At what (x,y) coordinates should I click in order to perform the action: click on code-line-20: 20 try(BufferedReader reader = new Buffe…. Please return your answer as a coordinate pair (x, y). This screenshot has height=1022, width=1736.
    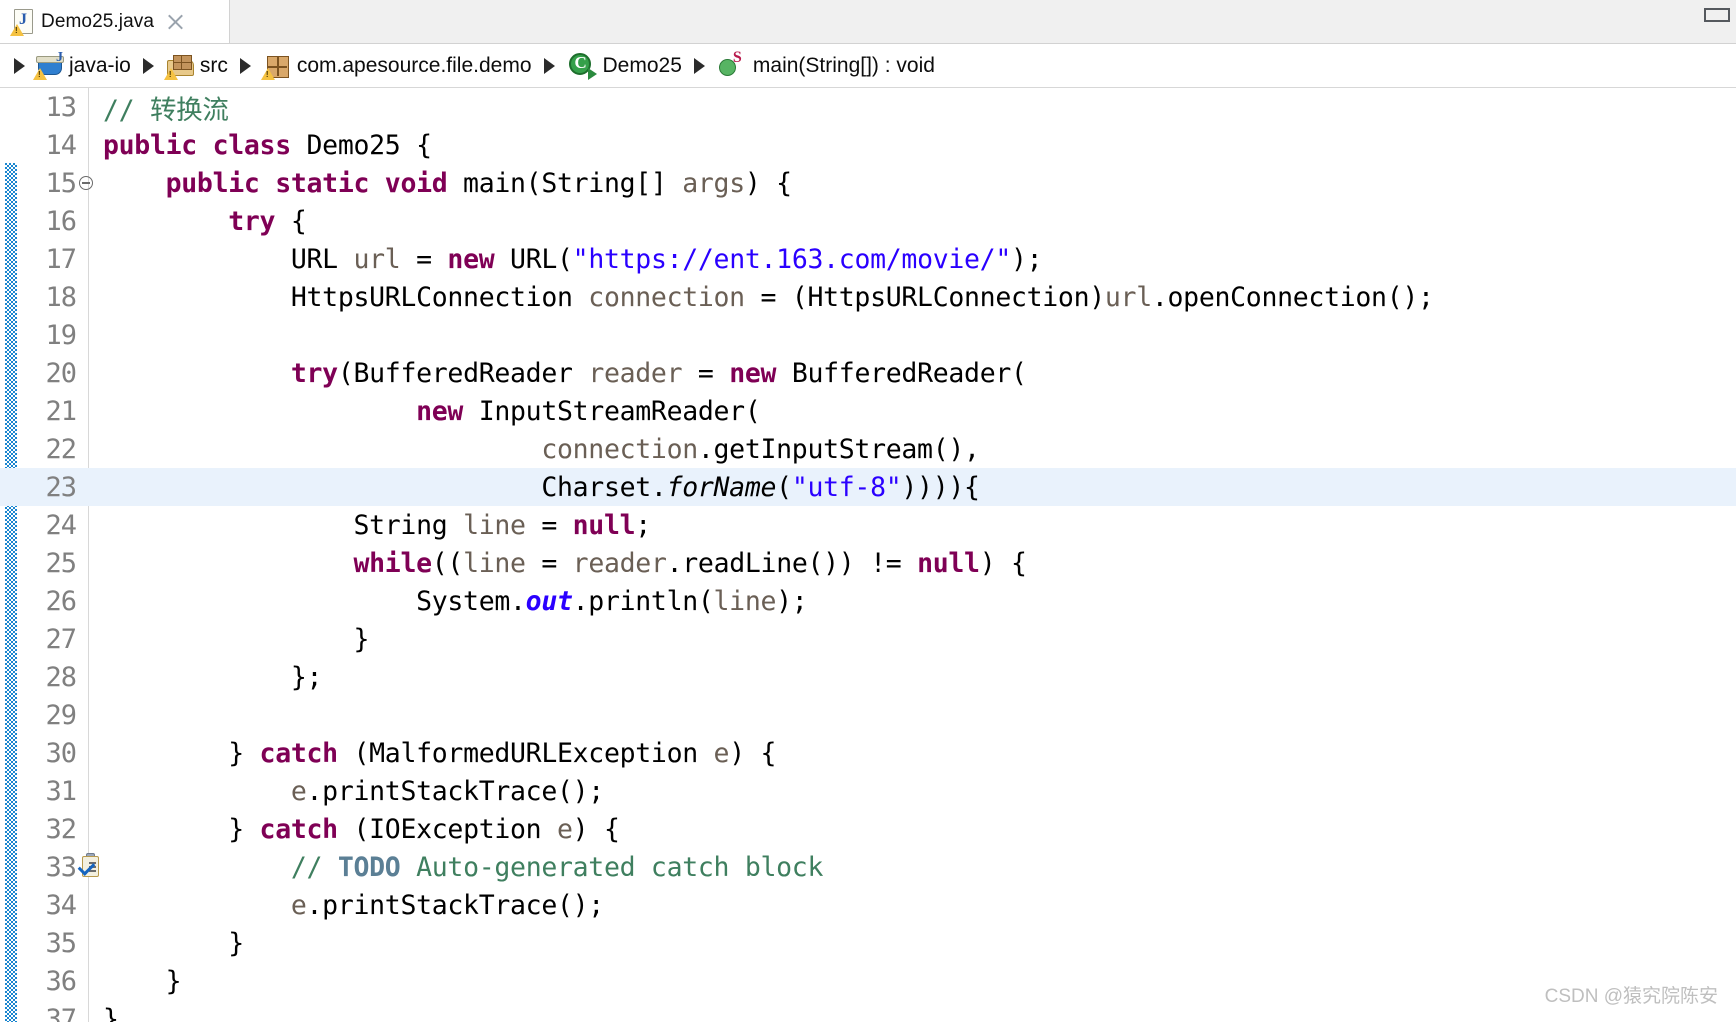
    Looking at the image, I should click on (868, 373).